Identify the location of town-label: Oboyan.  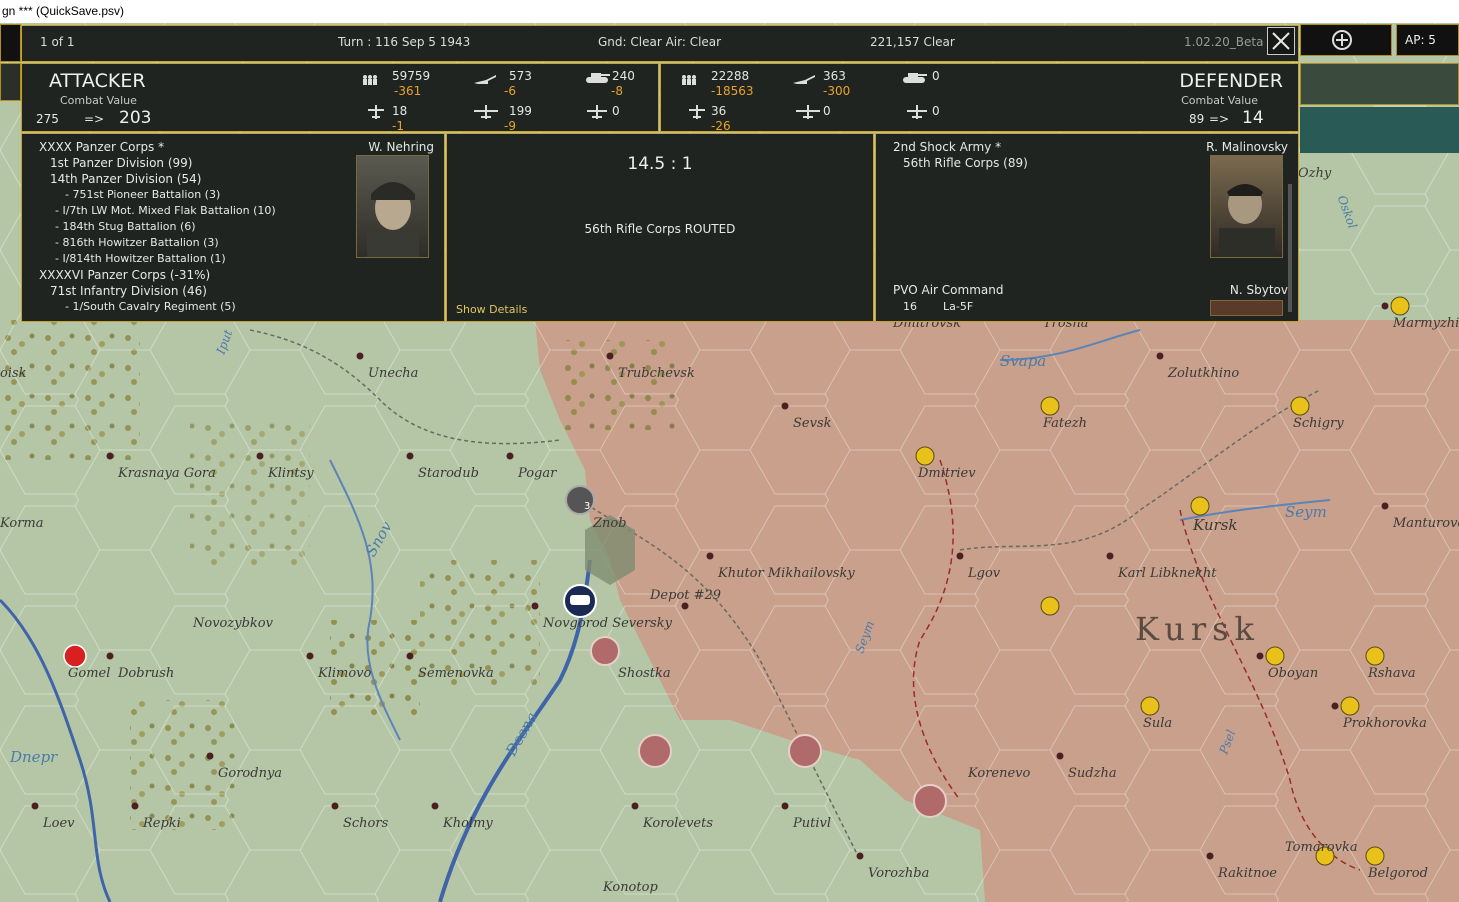
(1293, 673).